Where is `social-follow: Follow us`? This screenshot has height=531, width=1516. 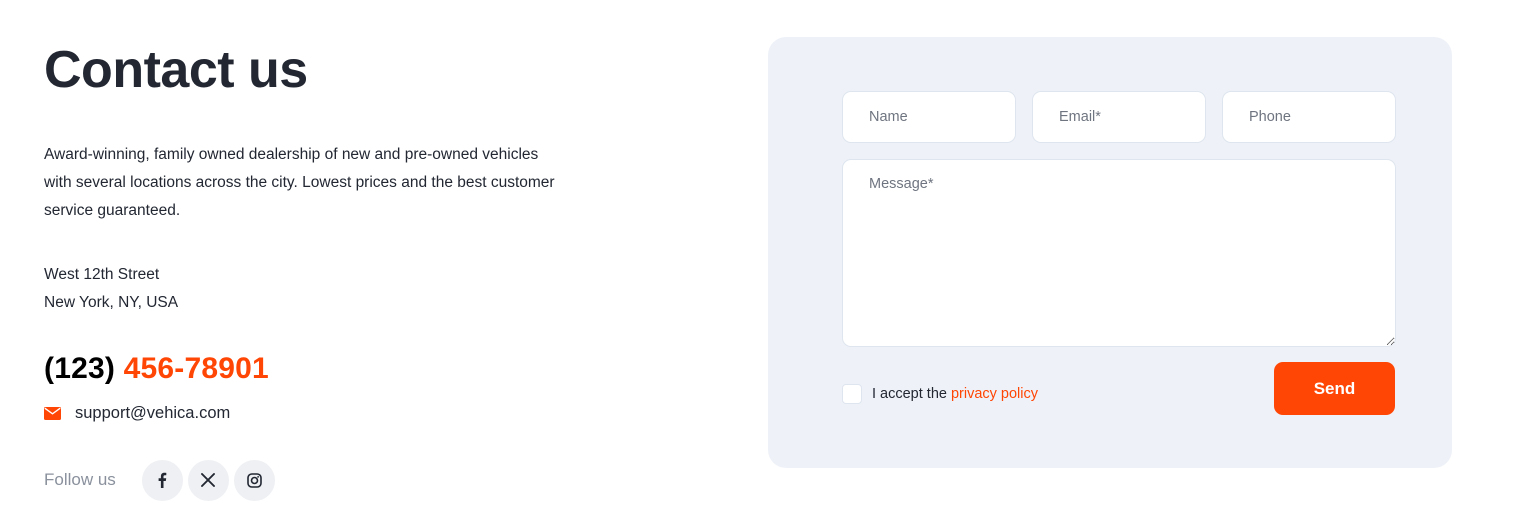 social-follow: Follow us is located at coordinates (162, 480).